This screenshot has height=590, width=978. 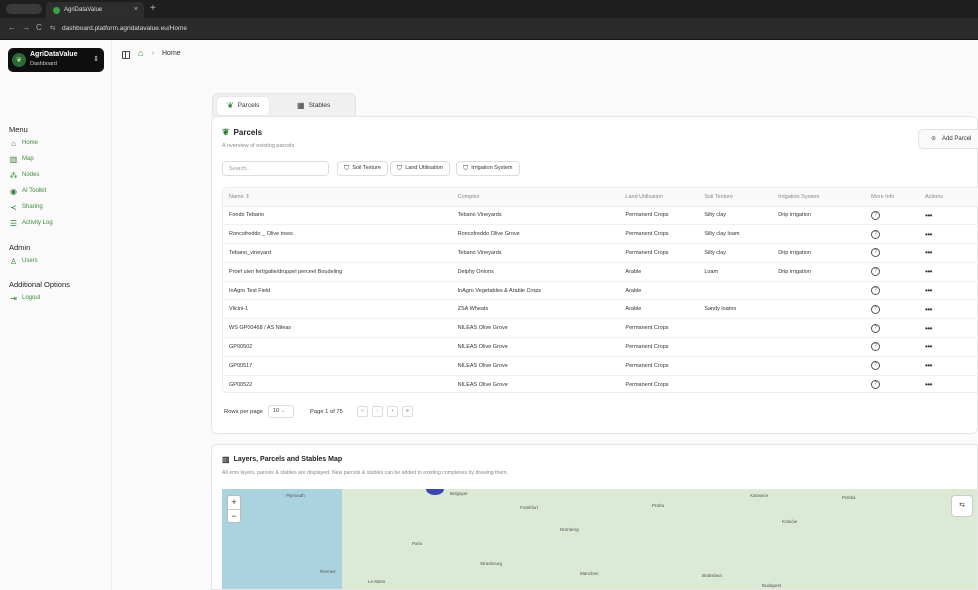 I want to click on workspace-switcher: ❦ AgriDataValue Dashboard ⇕, so click(x=56, y=60).